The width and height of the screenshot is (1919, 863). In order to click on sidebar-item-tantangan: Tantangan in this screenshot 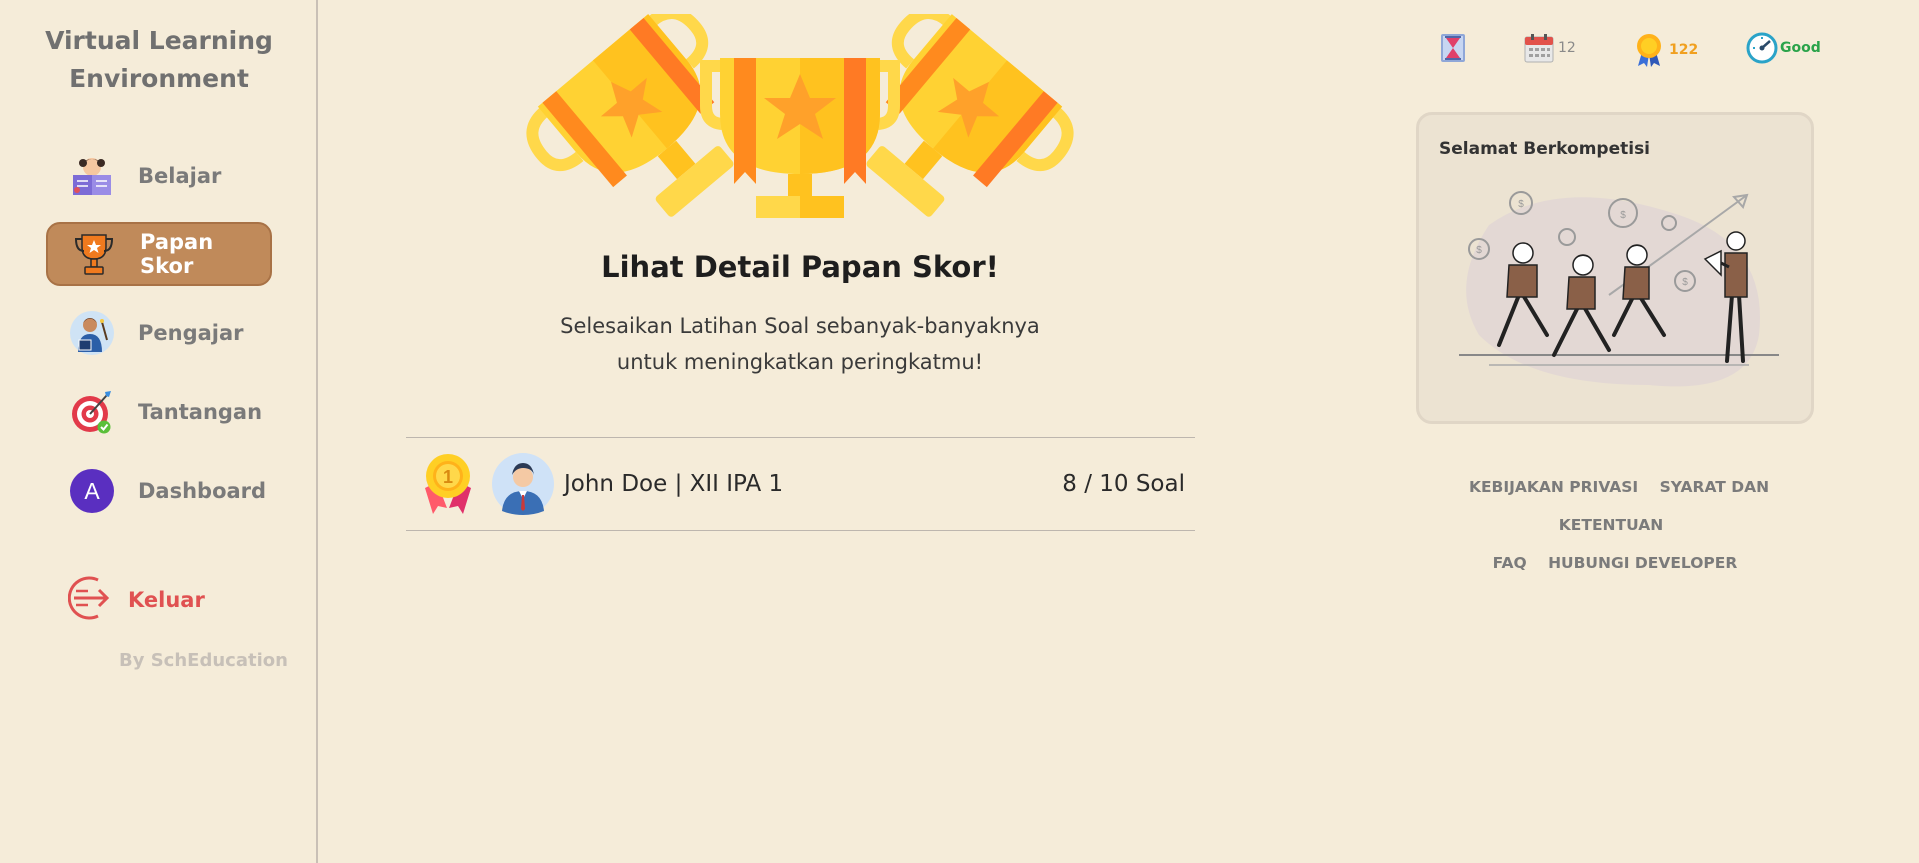, I will do `click(159, 412)`.